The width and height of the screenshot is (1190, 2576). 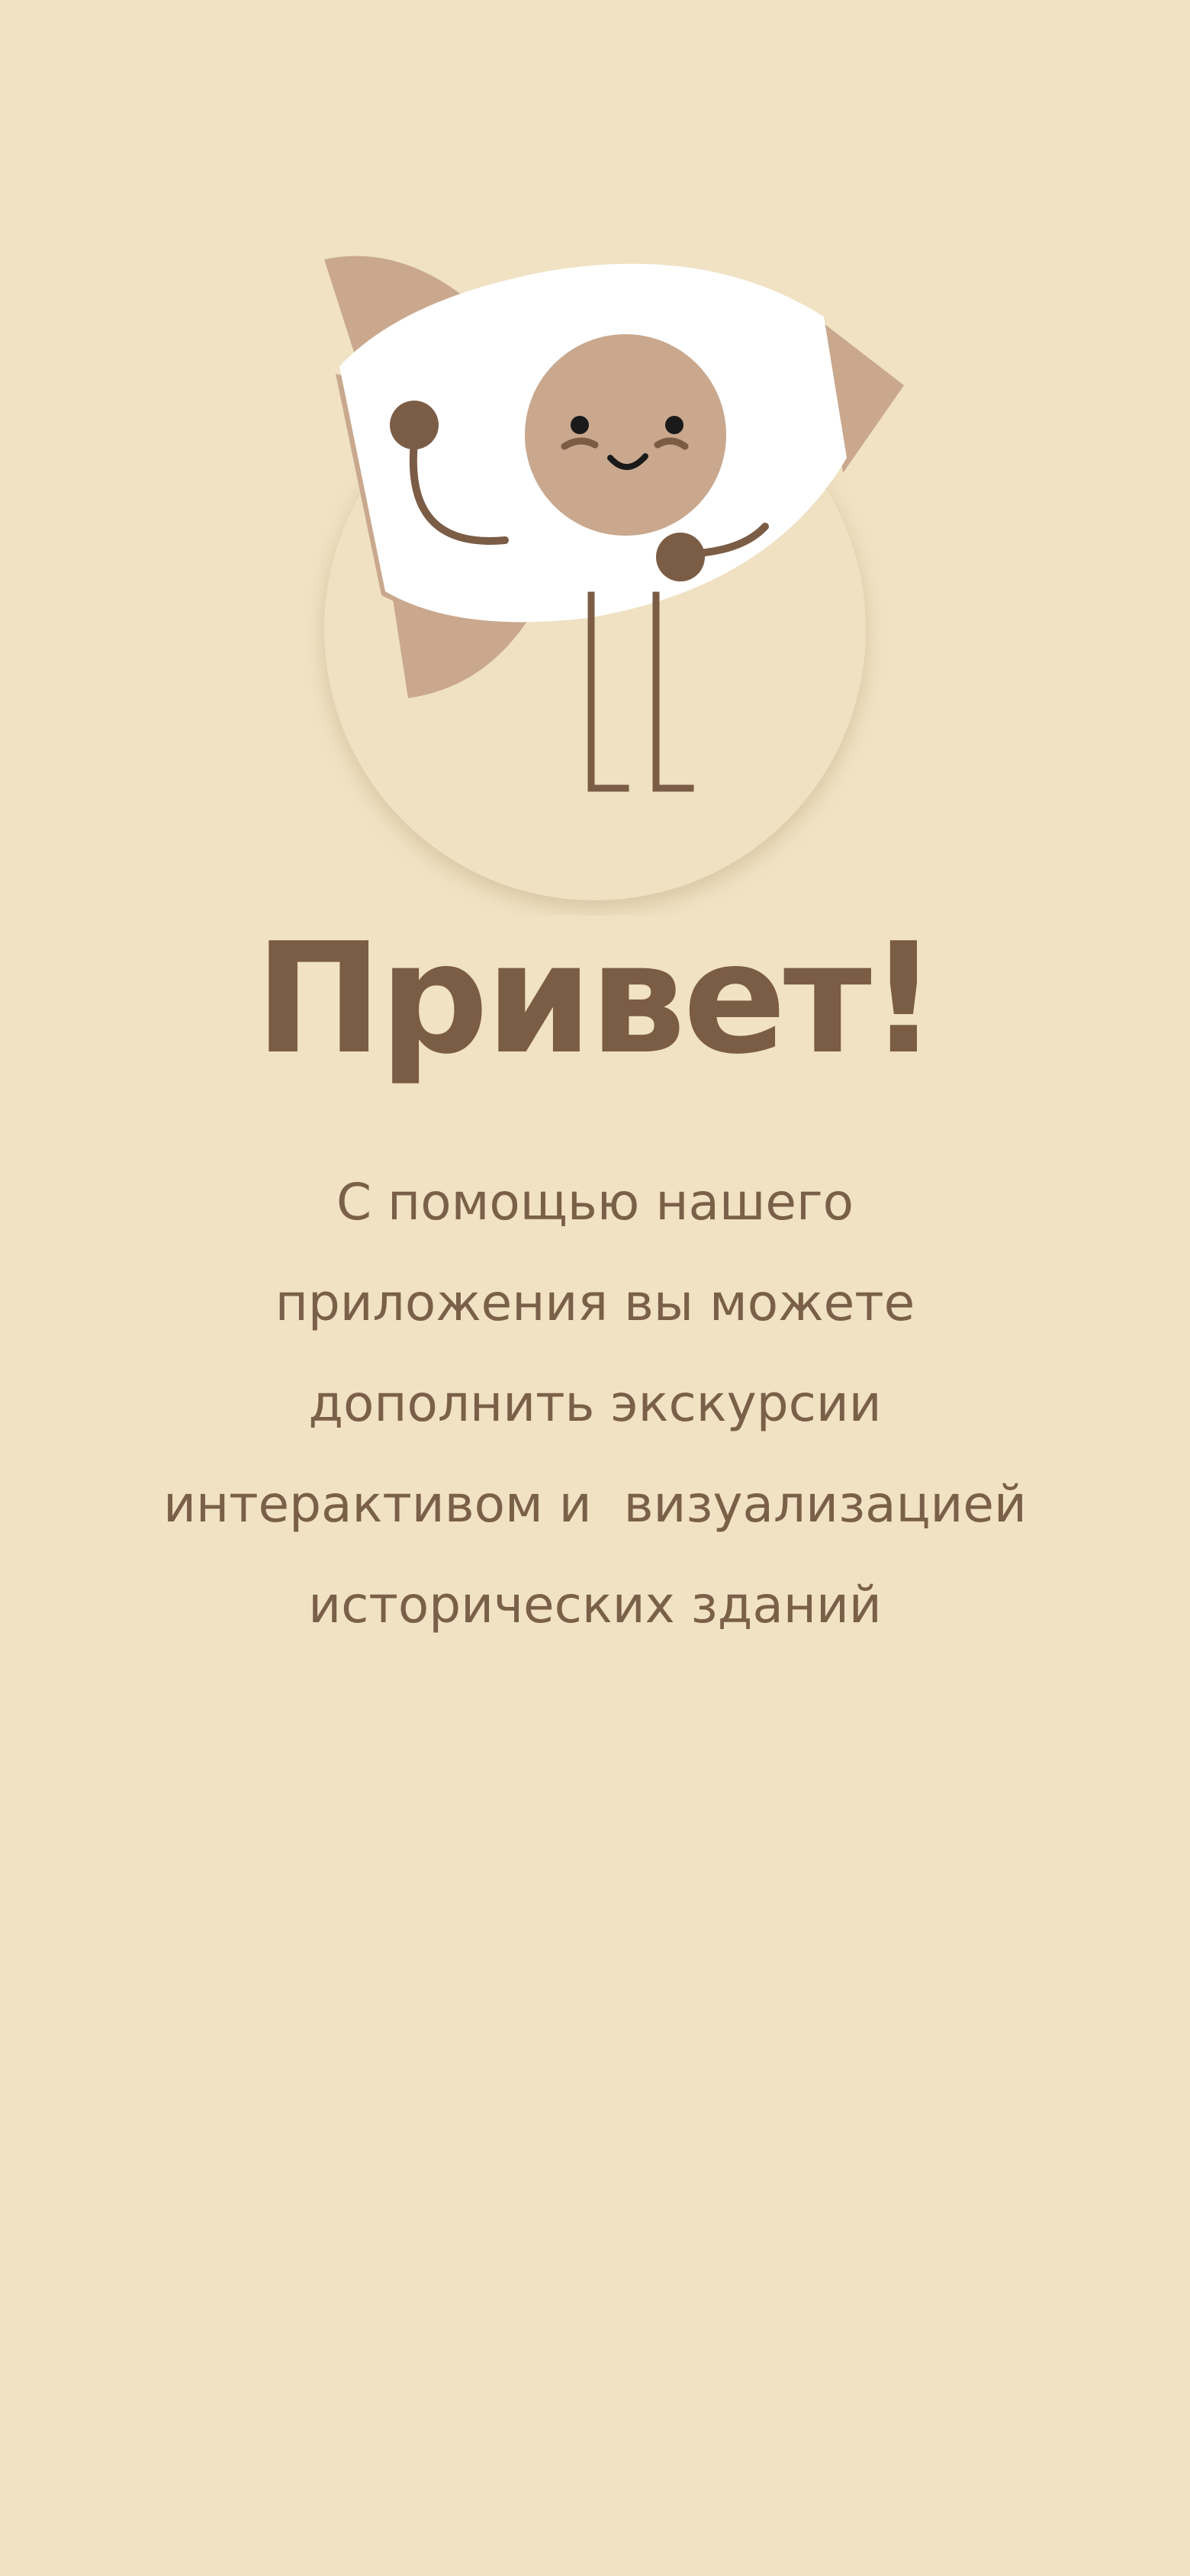 I want to click on greeting-title: Привет!, so click(x=596, y=999).